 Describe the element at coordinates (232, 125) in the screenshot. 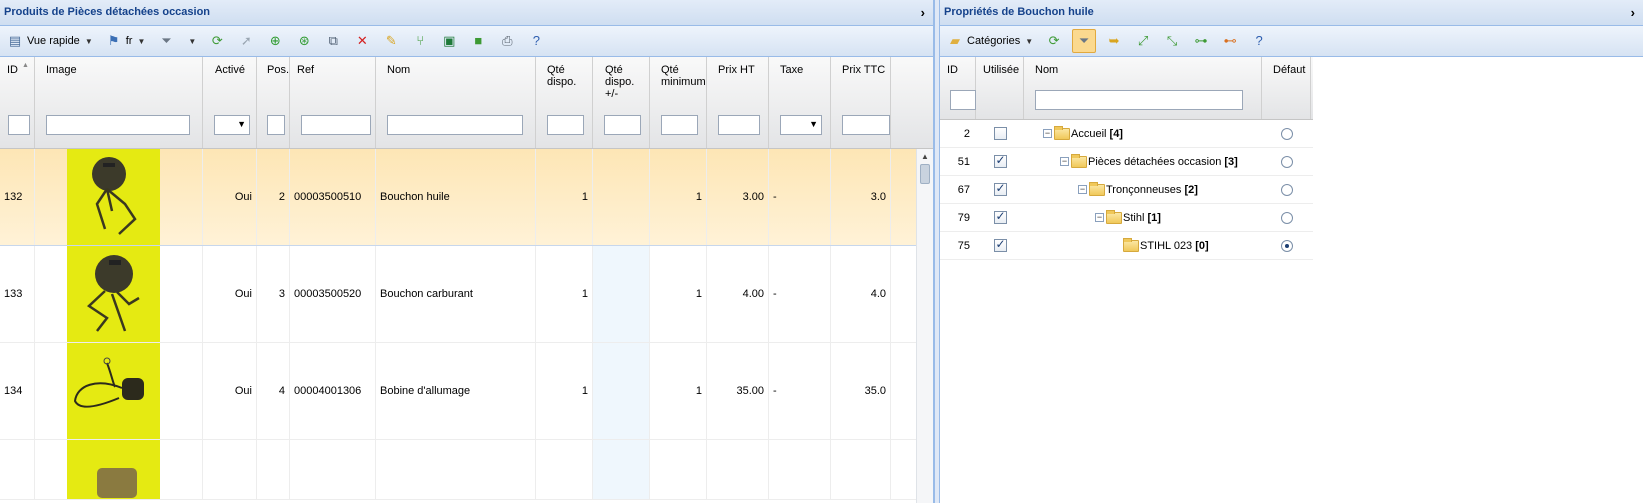

I see `filter-active-select` at that location.